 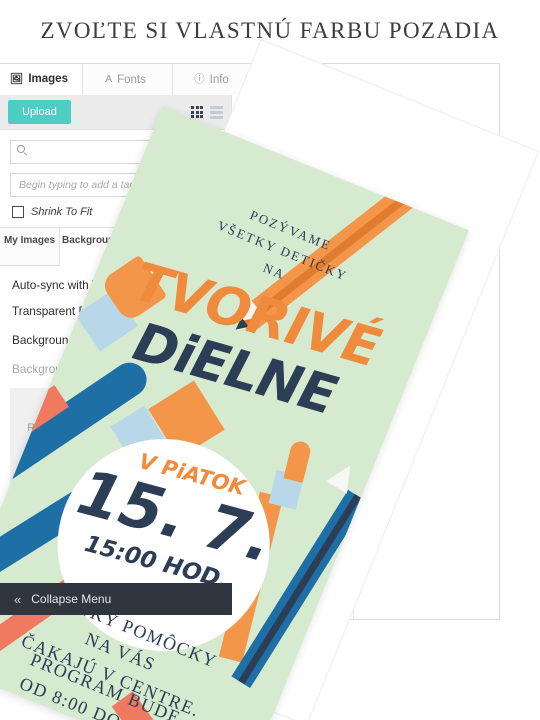 I want to click on sub-tab-bar: My Images Backgrounds Customer Images, so click(x=115, y=247).